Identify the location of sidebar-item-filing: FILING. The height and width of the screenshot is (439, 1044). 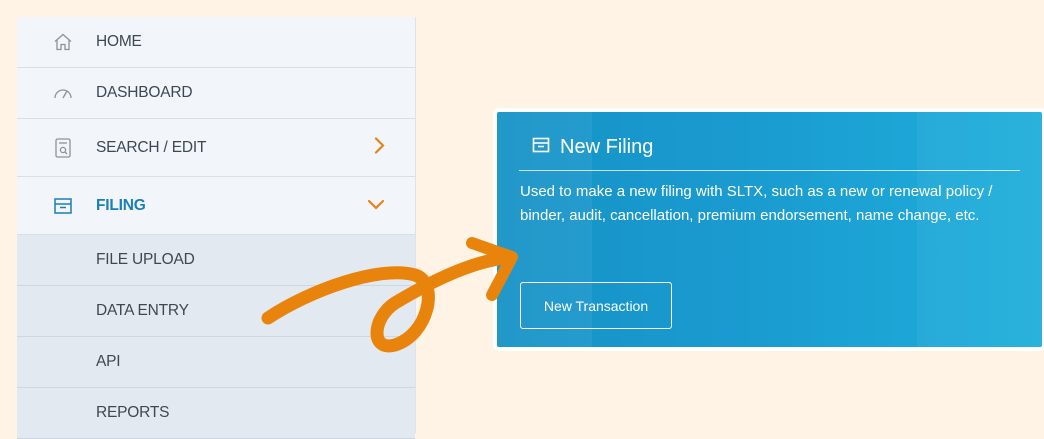
(216, 206).